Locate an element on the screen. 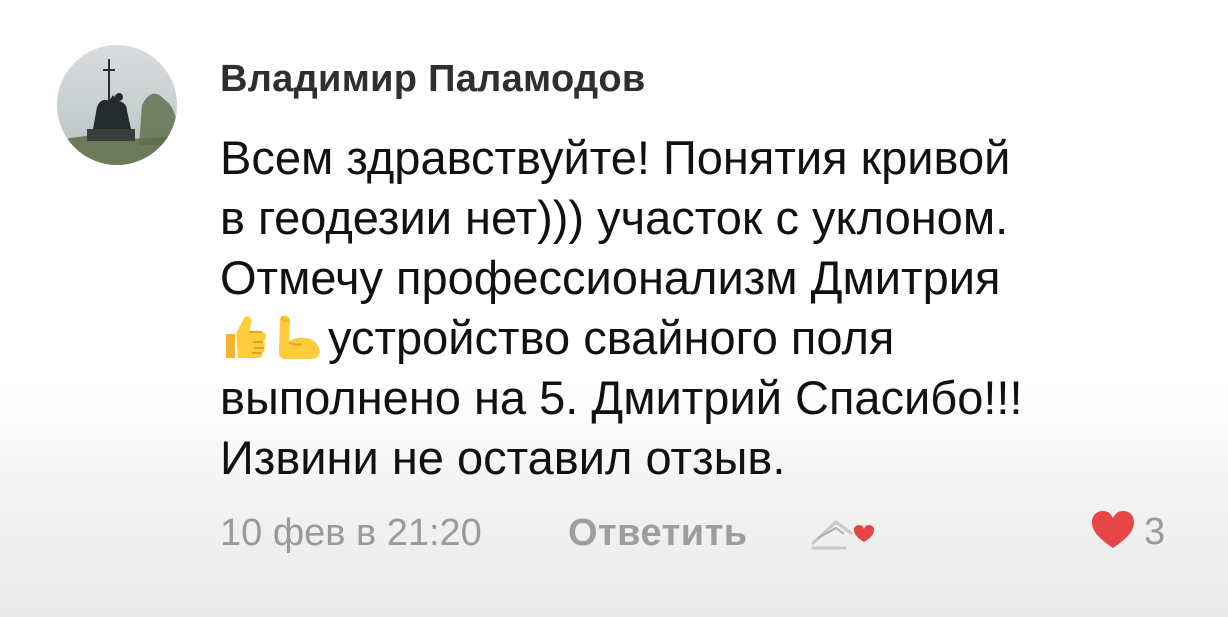  timestamp: 10 фев в 21:20 is located at coordinates (351, 533).